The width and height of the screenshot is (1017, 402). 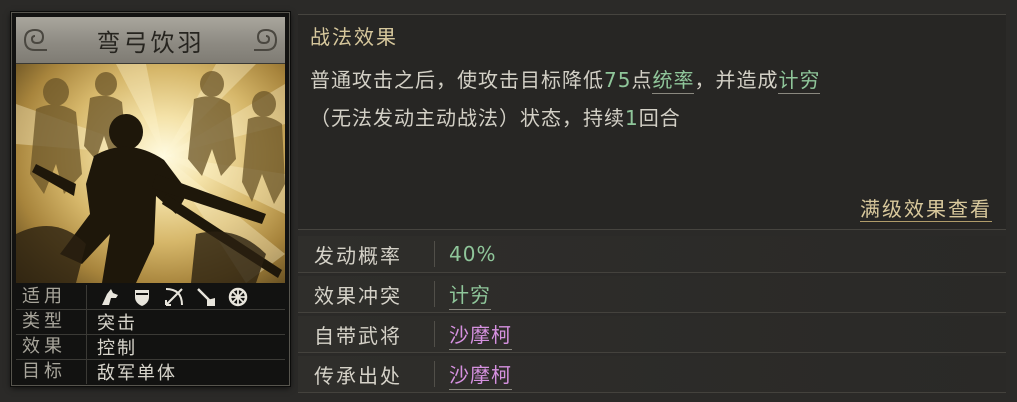 What do you see at coordinates (673, 81) in the screenshot?
I see `stat-link-command: 统率` at bounding box center [673, 81].